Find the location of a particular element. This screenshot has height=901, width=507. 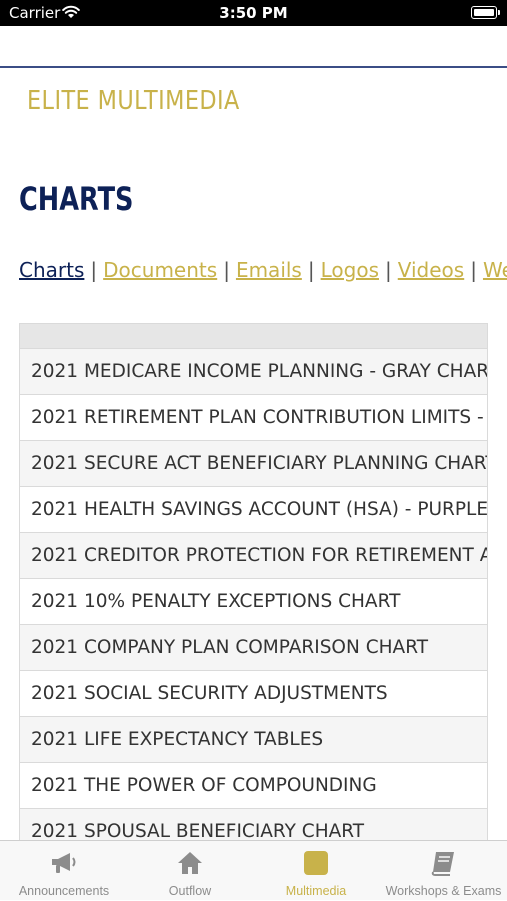

list-item: 2021 COMPANY PLAN COMPARISON CHART is located at coordinates (253, 647).